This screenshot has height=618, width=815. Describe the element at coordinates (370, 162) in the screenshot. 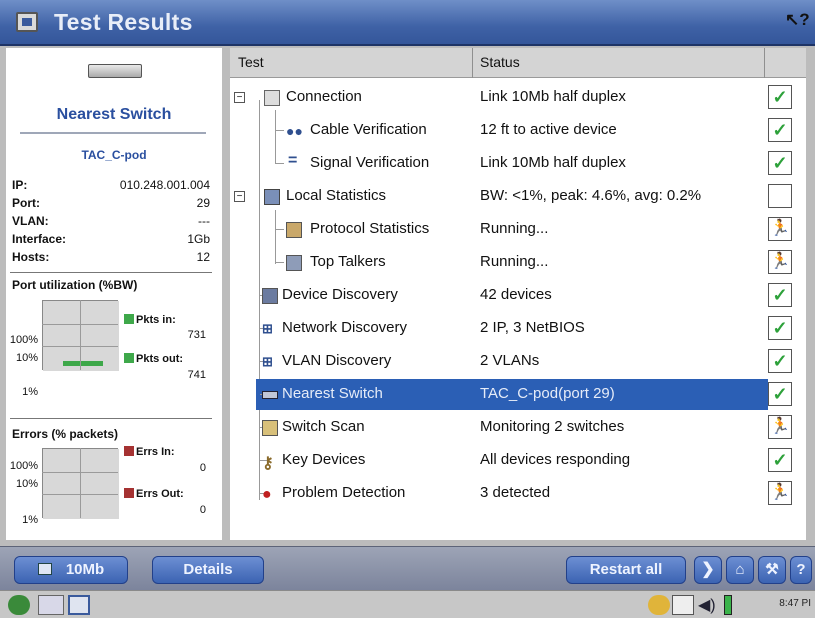

I see `test-name: Signal Verification` at that location.